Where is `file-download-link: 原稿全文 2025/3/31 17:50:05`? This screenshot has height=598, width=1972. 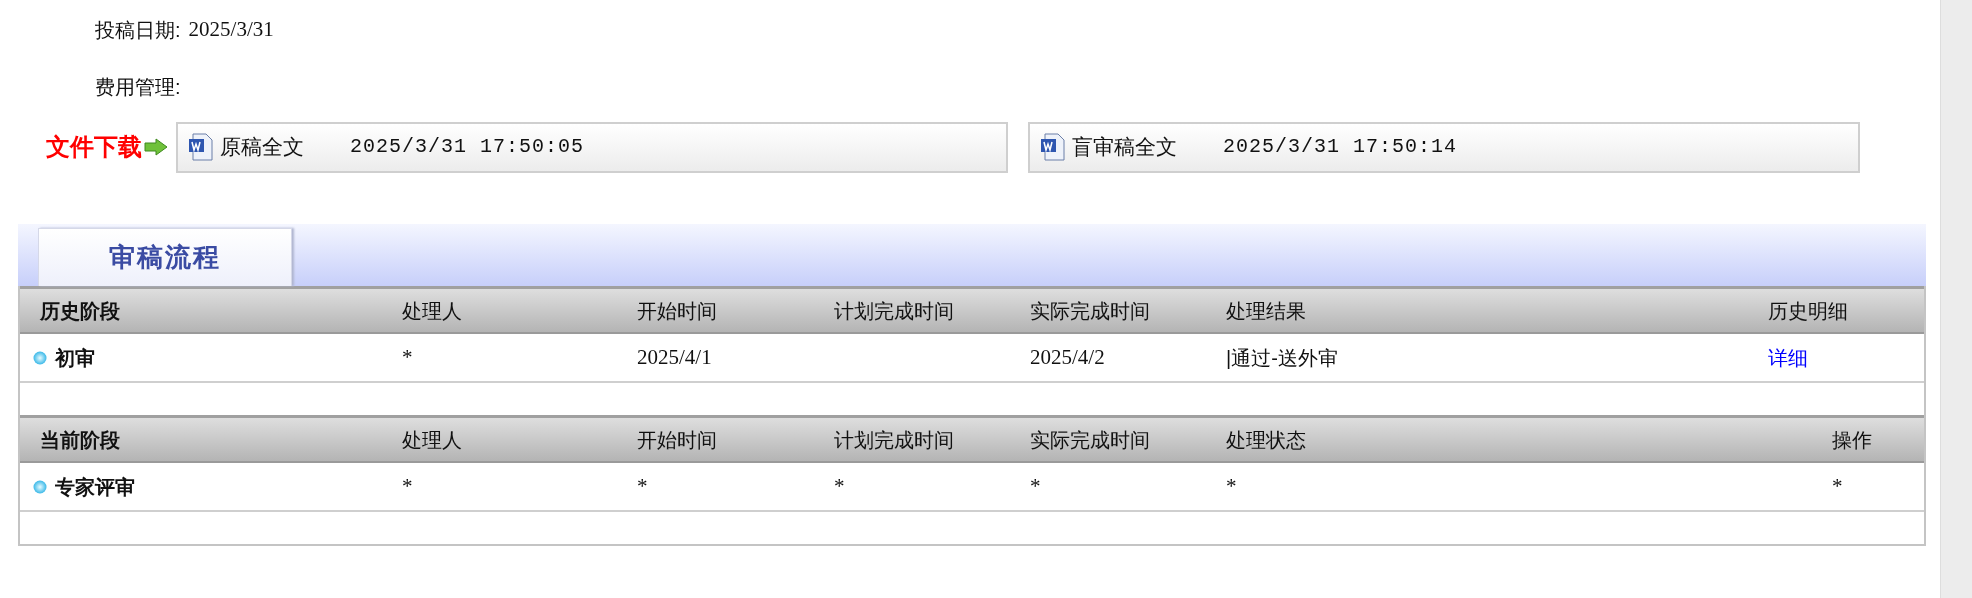 file-download-link: 原稿全文 2025/3/31 17:50:05 is located at coordinates (592, 147).